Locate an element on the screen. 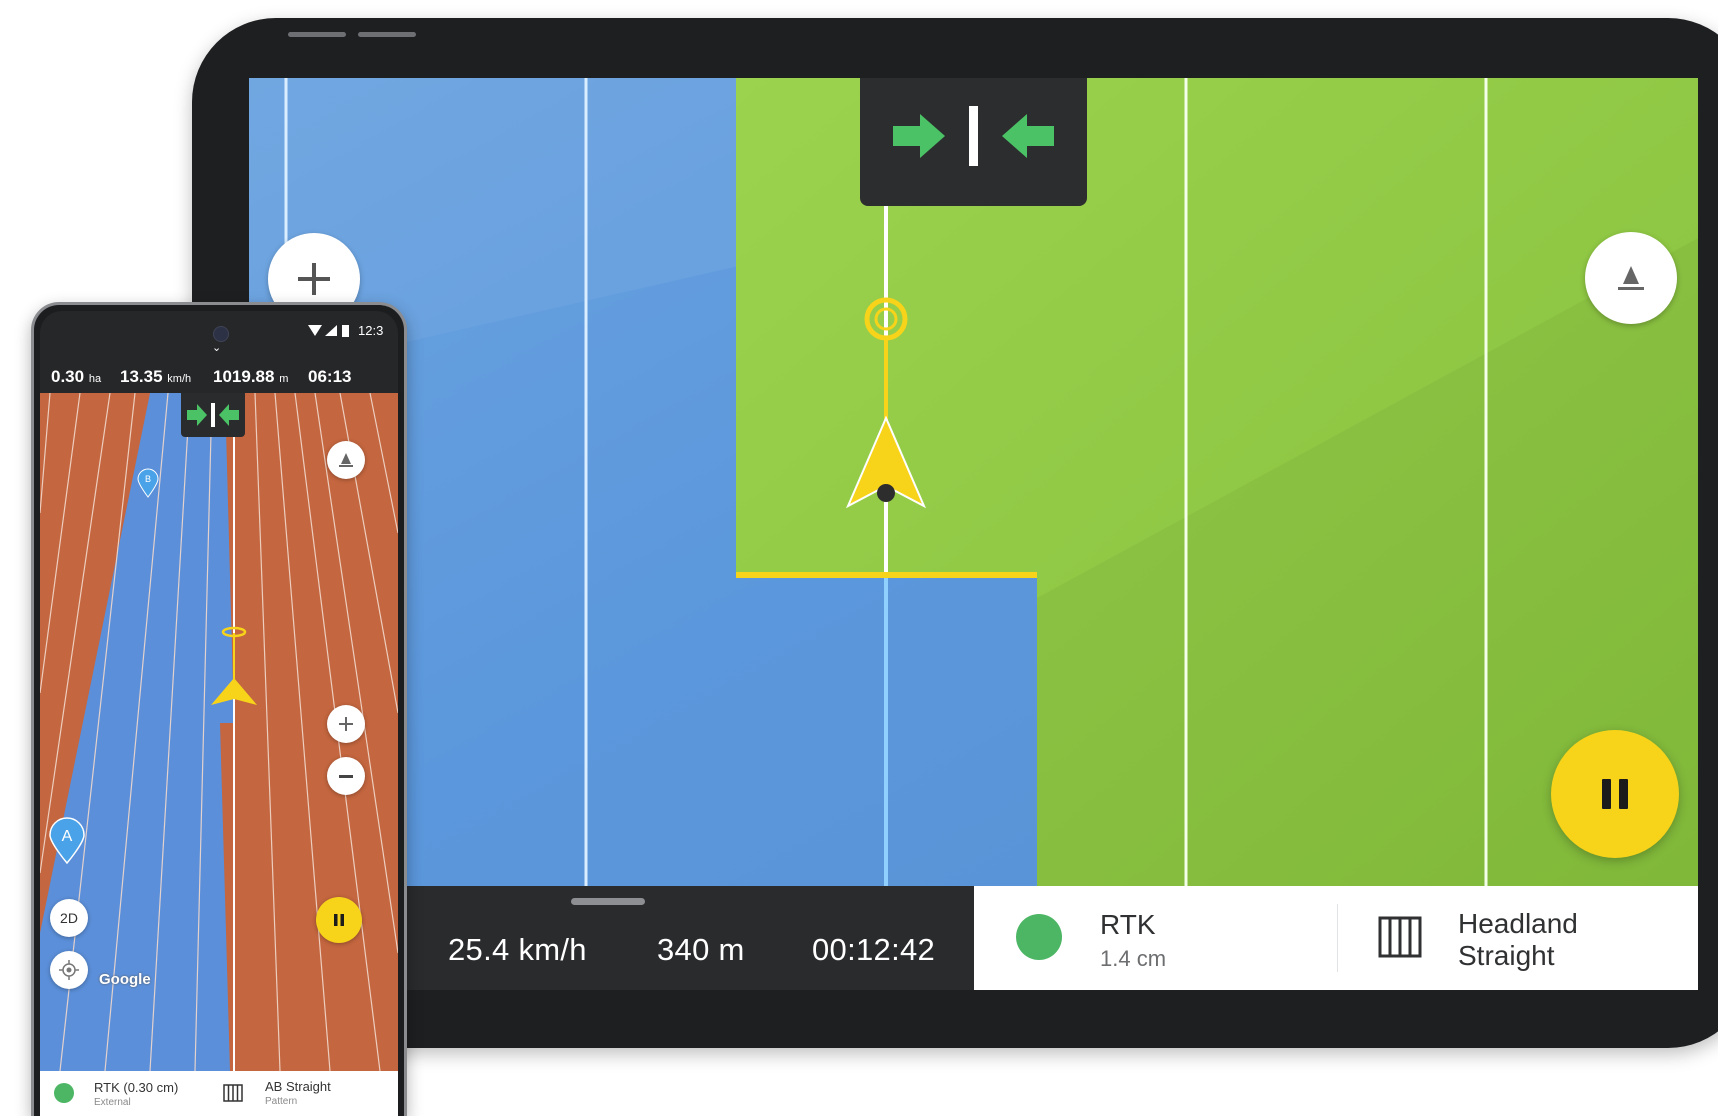 This screenshot has height=1116, width=1718. locate-icon is located at coordinates (69, 970).